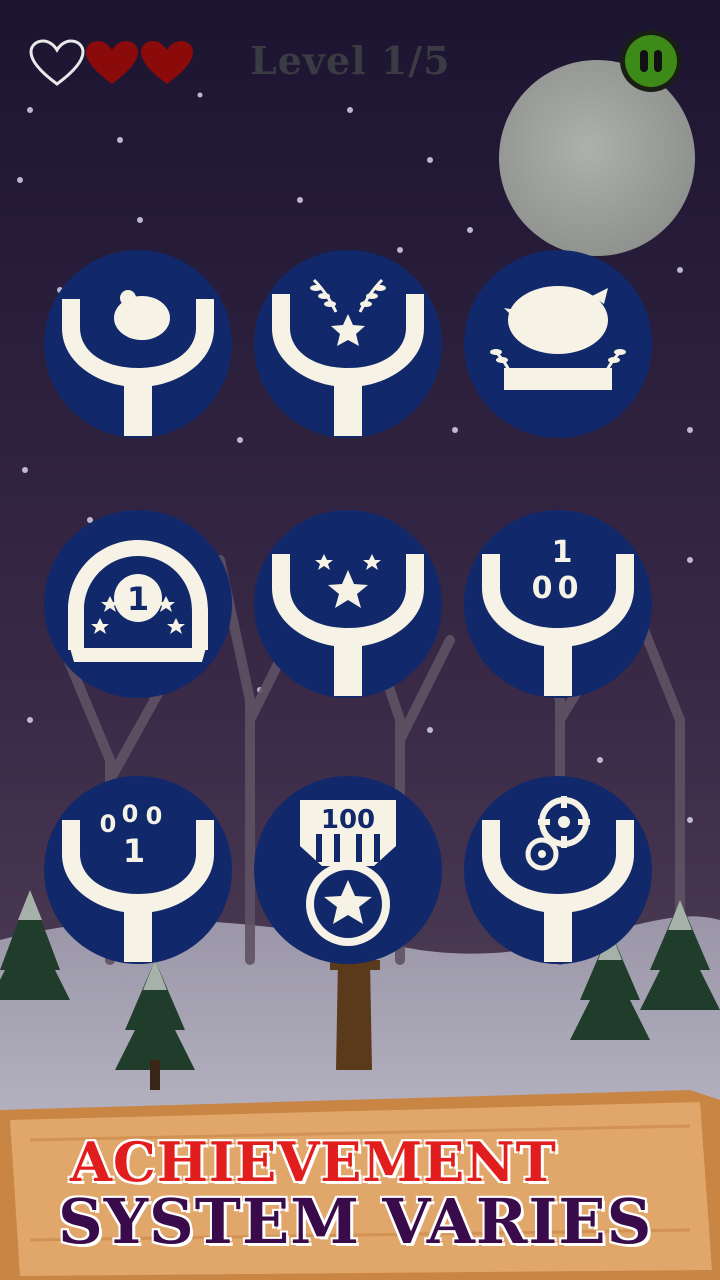 Image resolution: width=720 pixels, height=1280 pixels. I want to click on pause-icon, so click(651, 61).